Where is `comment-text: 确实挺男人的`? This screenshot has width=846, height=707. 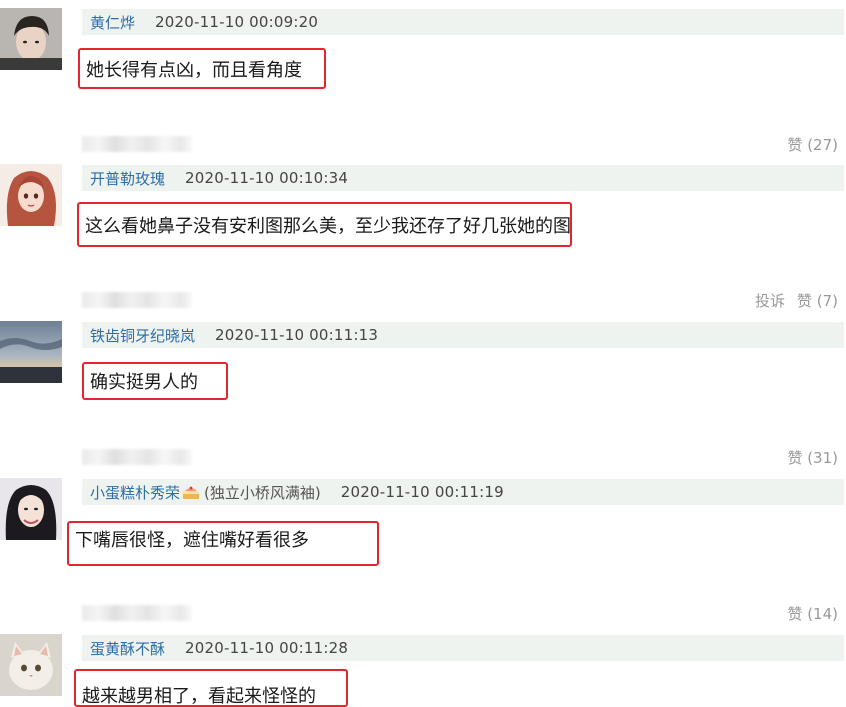 comment-text: 确实挺男人的 is located at coordinates (144, 382).